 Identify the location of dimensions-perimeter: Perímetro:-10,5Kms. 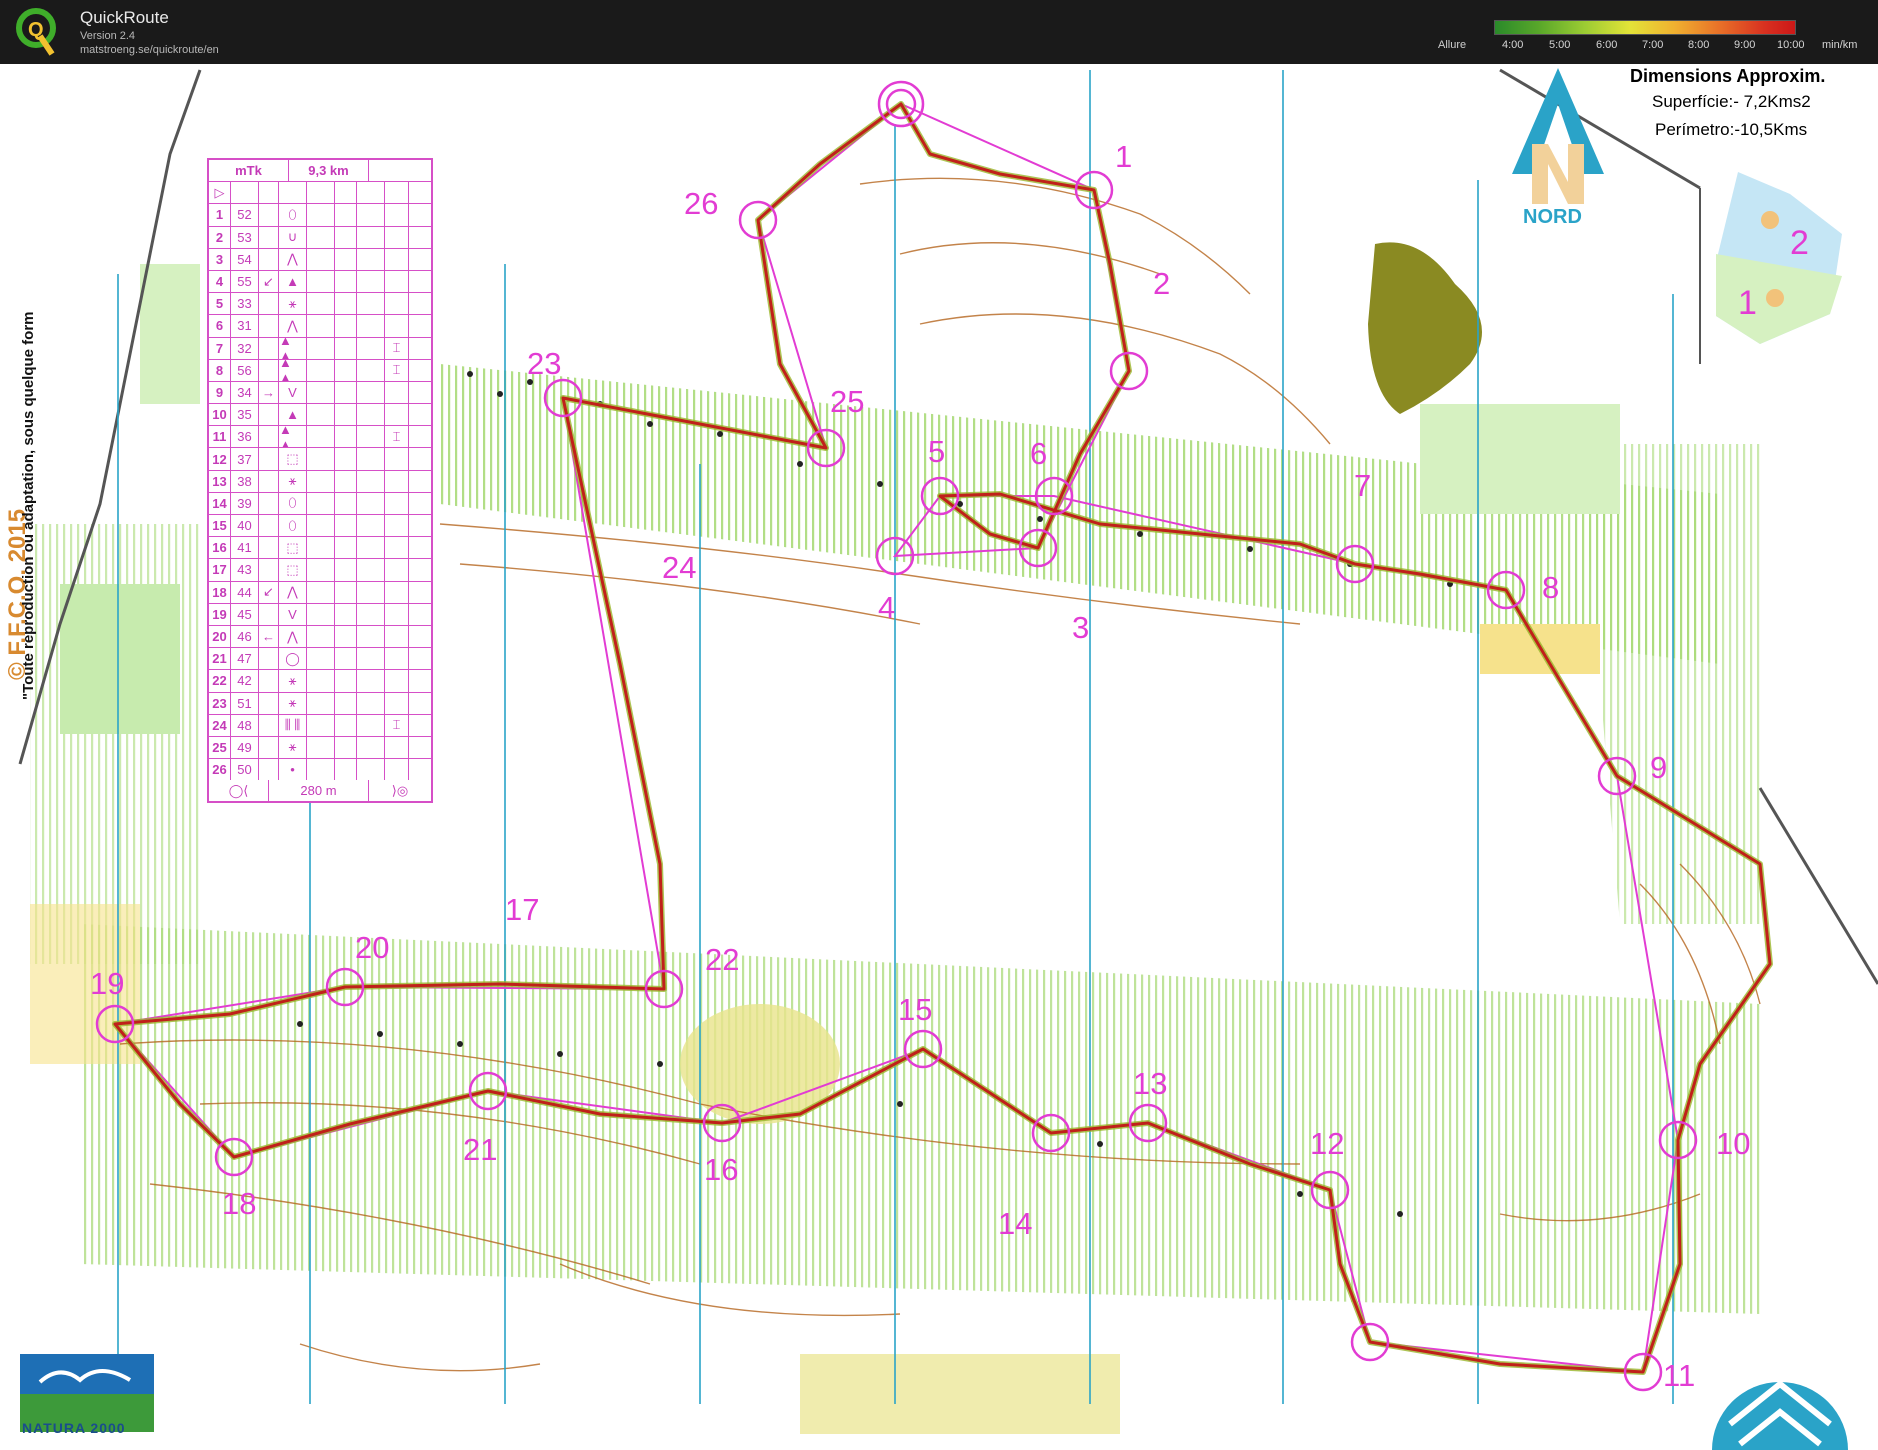
(1731, 129).